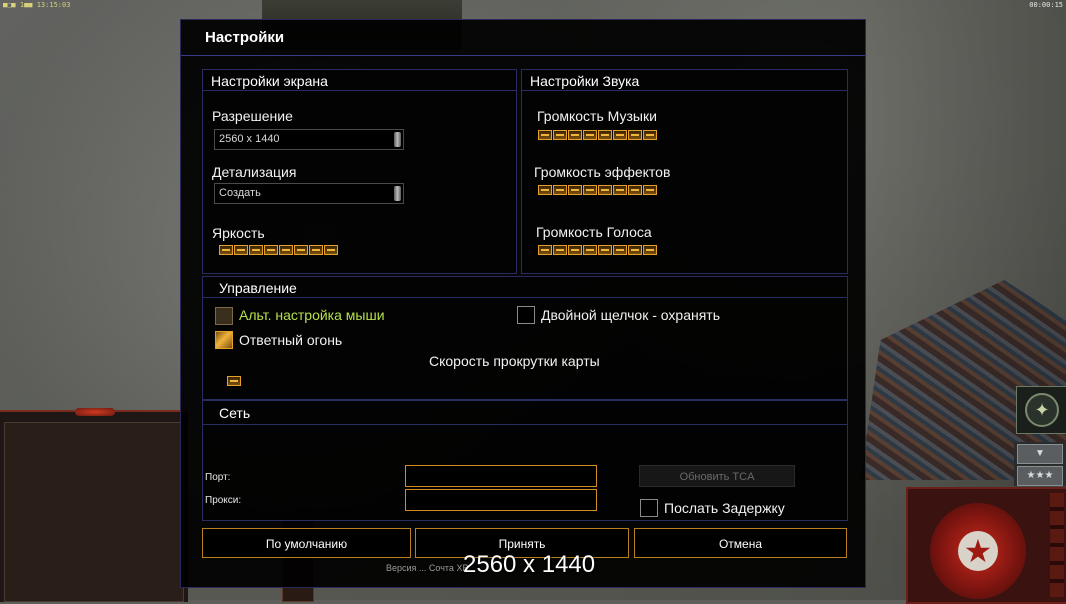 The image size is (1066, 604). Describe the element at coordinates (523, 55) in the screenshot. I see `title-divider` at that location.